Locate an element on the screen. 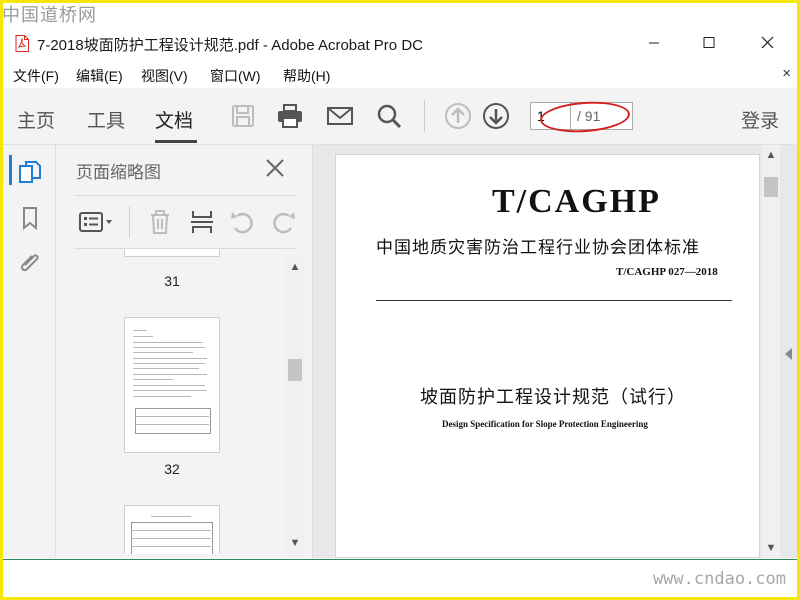 This screenshot has width=800, height=600. status-divider is located at coordinates (400, 559).